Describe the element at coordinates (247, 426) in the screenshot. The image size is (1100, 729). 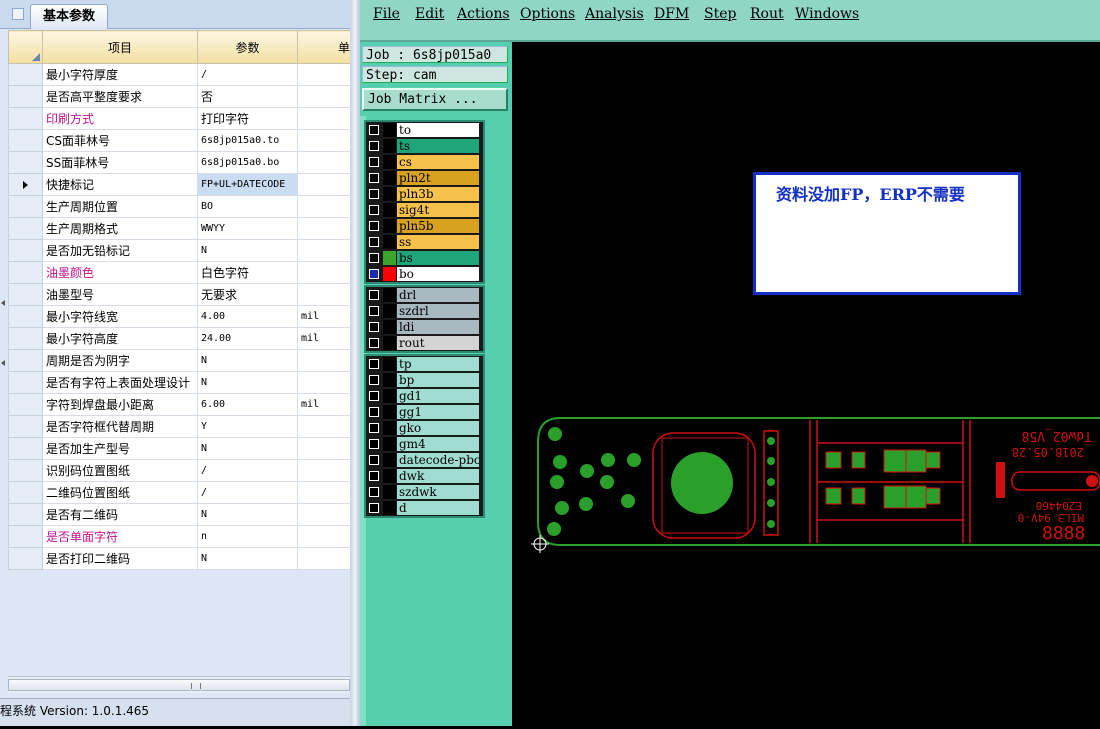
I see `param-value-cell: Y` at that location.